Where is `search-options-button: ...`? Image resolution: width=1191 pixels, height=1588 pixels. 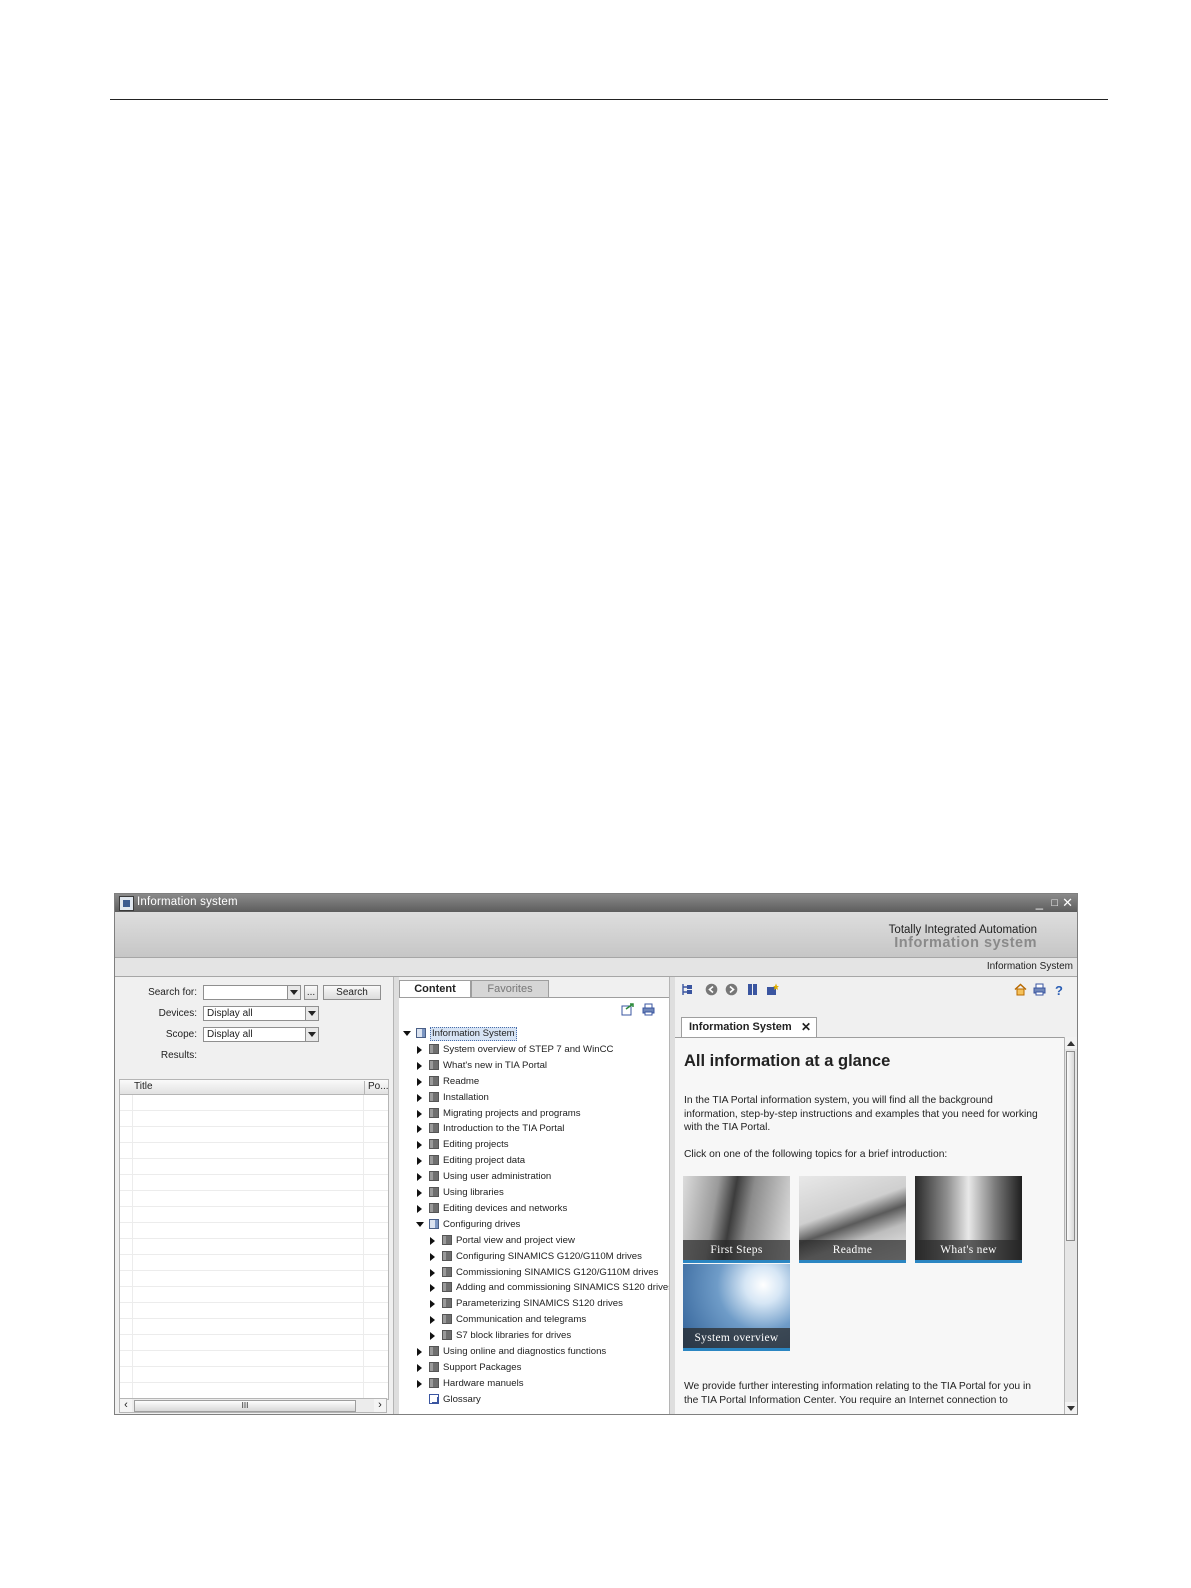
search-options-button: ... is located at coordinates (311, 992).